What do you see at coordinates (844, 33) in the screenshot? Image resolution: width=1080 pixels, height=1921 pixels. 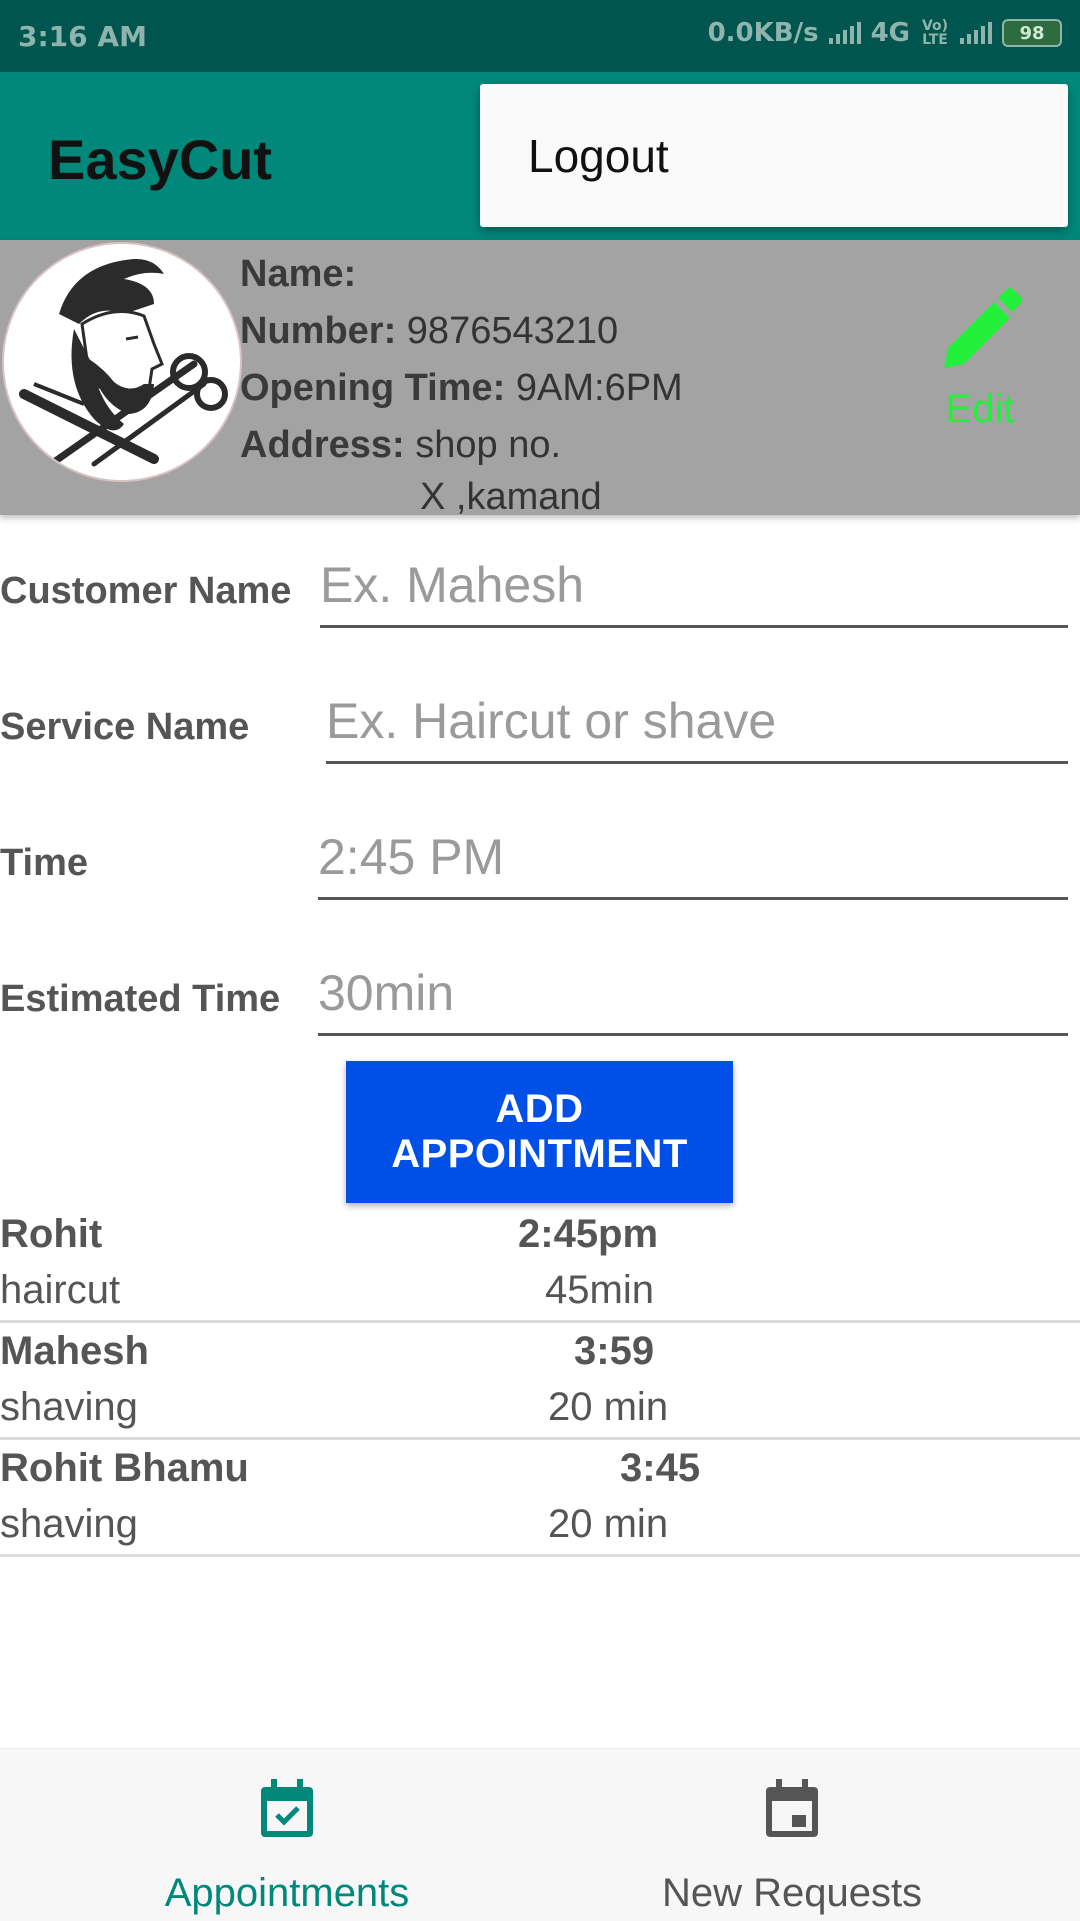 I see `signal-icon` at bounding box center [844, 33].